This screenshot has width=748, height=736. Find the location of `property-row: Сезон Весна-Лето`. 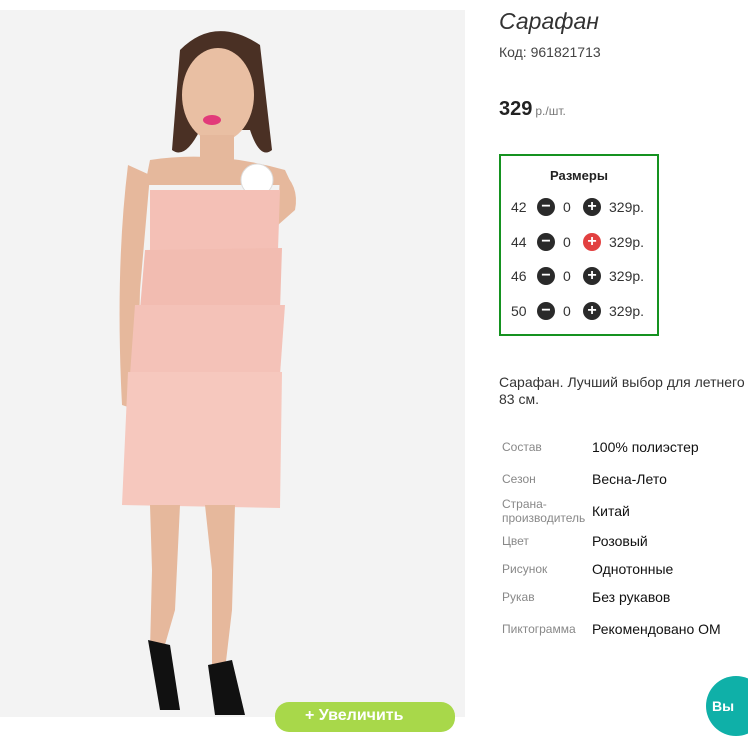

property-row: Сезон Весна-Лето is located at coordinates (622, 479).